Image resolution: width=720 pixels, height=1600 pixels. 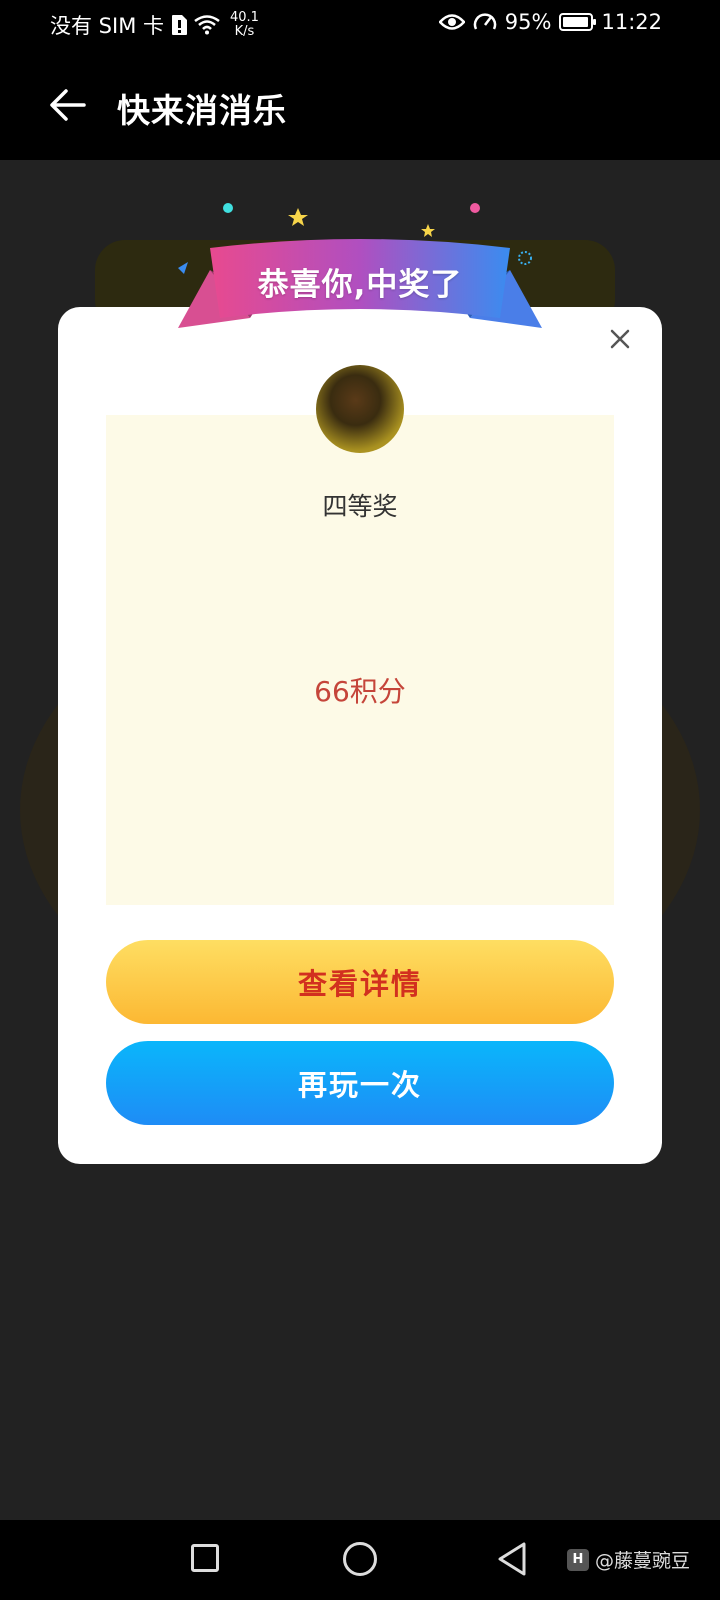 I want to click on eye-icon, so click(x=451, y=22).